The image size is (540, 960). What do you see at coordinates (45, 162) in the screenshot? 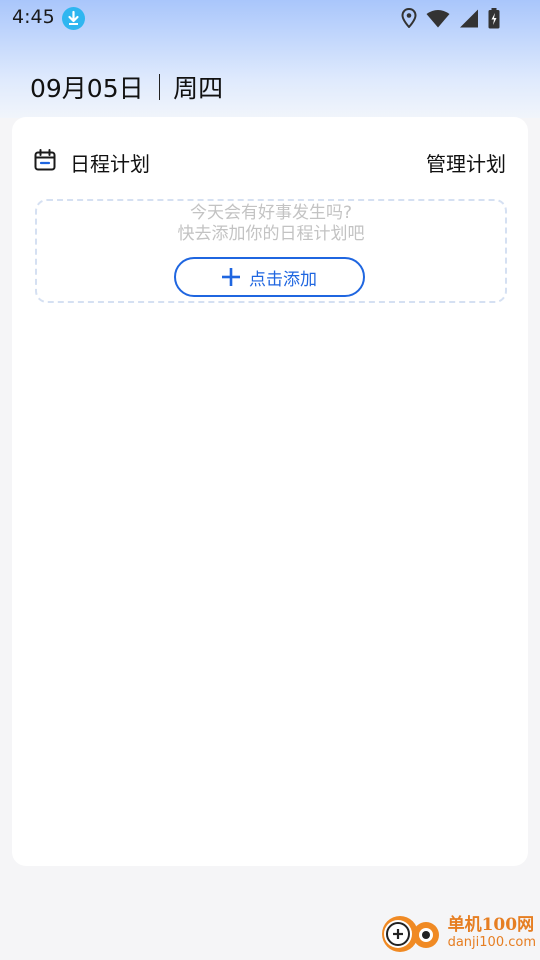
I see `calendar-icon` at bounding box center [45, 162].